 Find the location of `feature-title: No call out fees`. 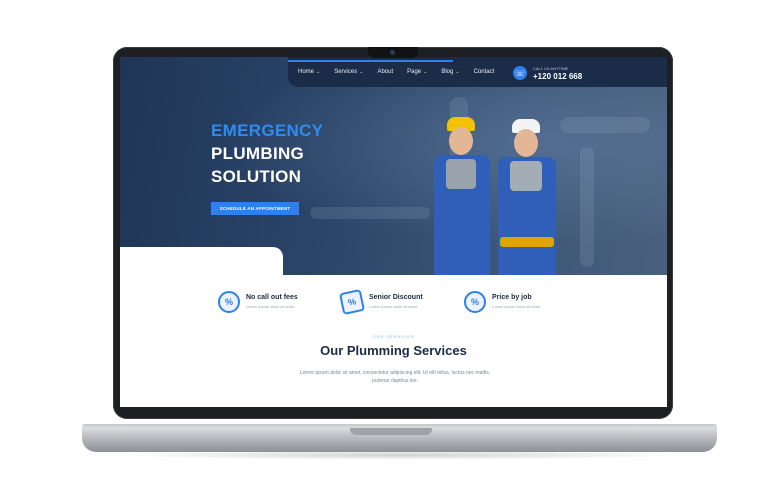

feature-title: No call out fees is located at coordinates (272, 297).